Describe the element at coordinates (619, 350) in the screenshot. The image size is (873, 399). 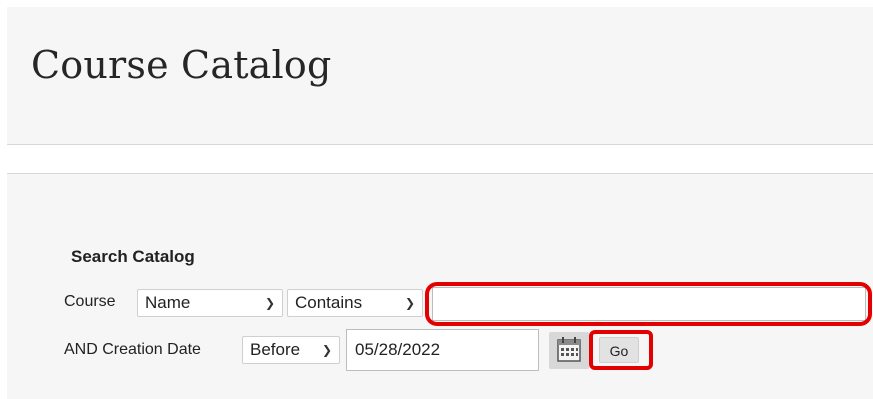
I see `go-button: Go` at that location.